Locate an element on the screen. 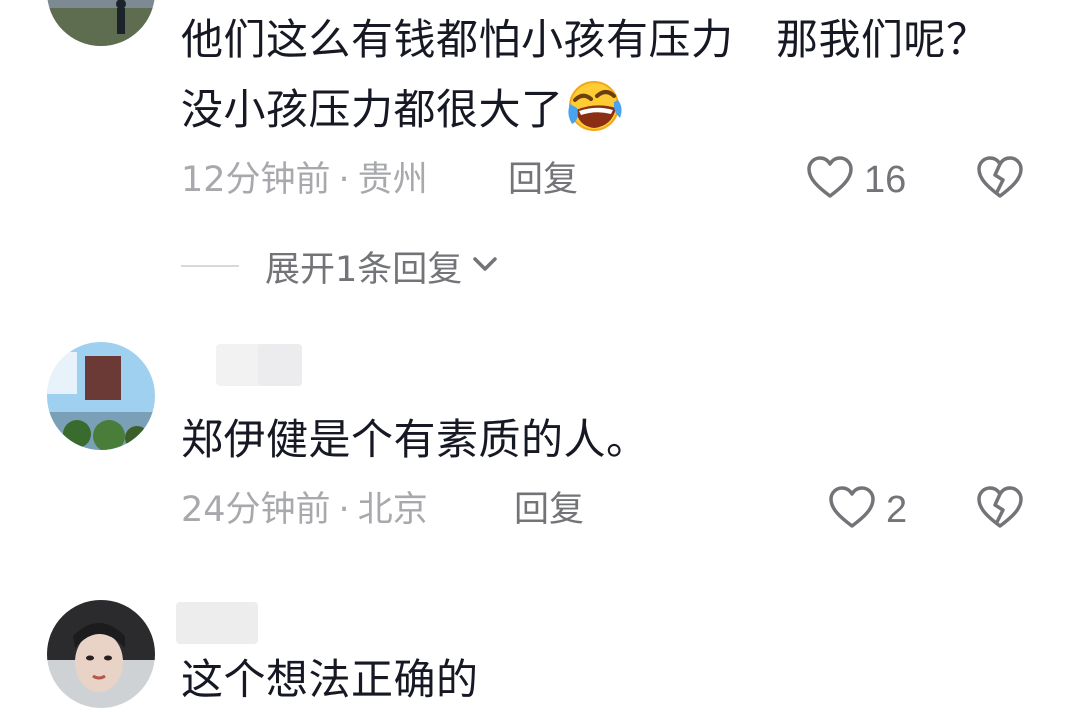 The height and width of the screenshot is (712, 1080). comment-text-line: 郑伊健是个有素质的人。 is located at coordinates (415, 439).